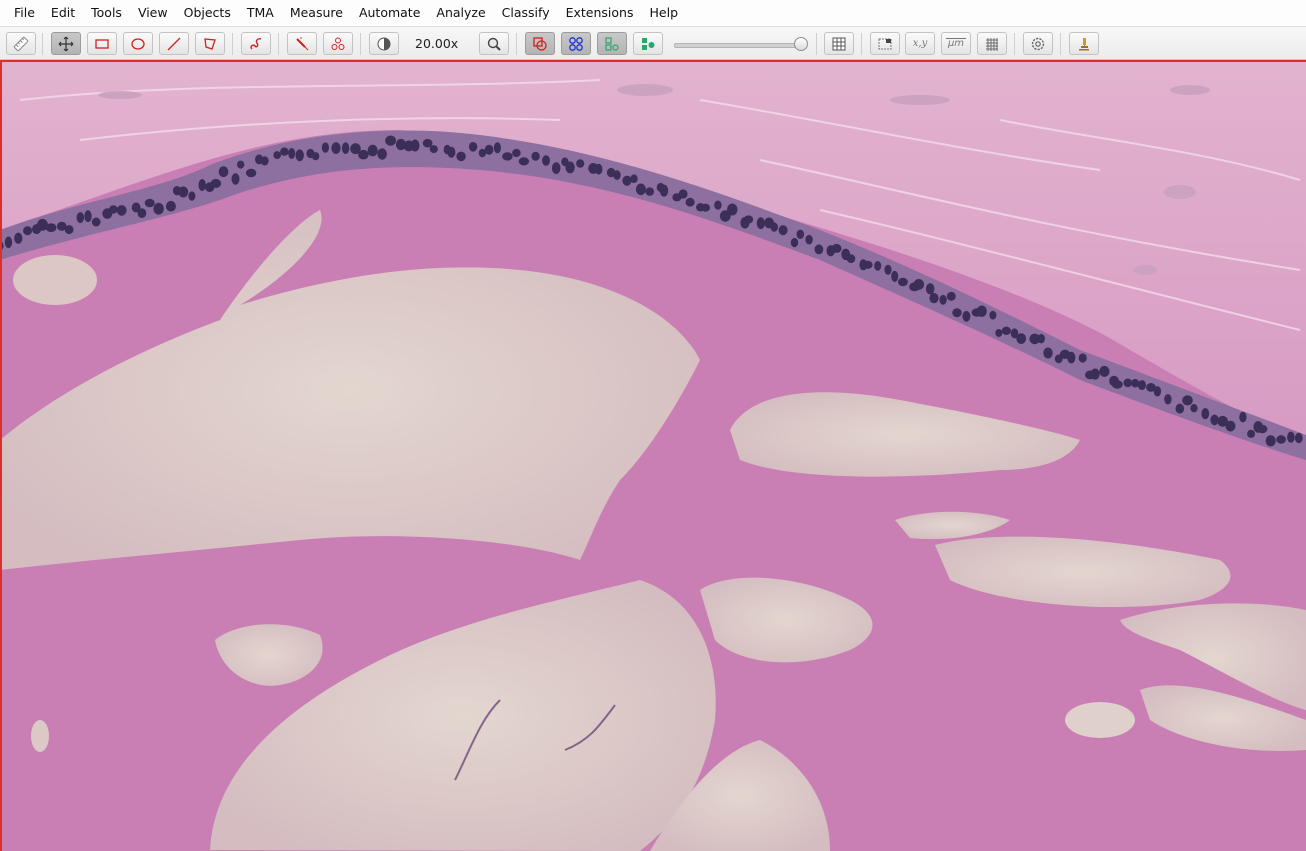  Describe the element at coordinates (540, 43) in the screenshot. I see `show-annotations-button` at that location.